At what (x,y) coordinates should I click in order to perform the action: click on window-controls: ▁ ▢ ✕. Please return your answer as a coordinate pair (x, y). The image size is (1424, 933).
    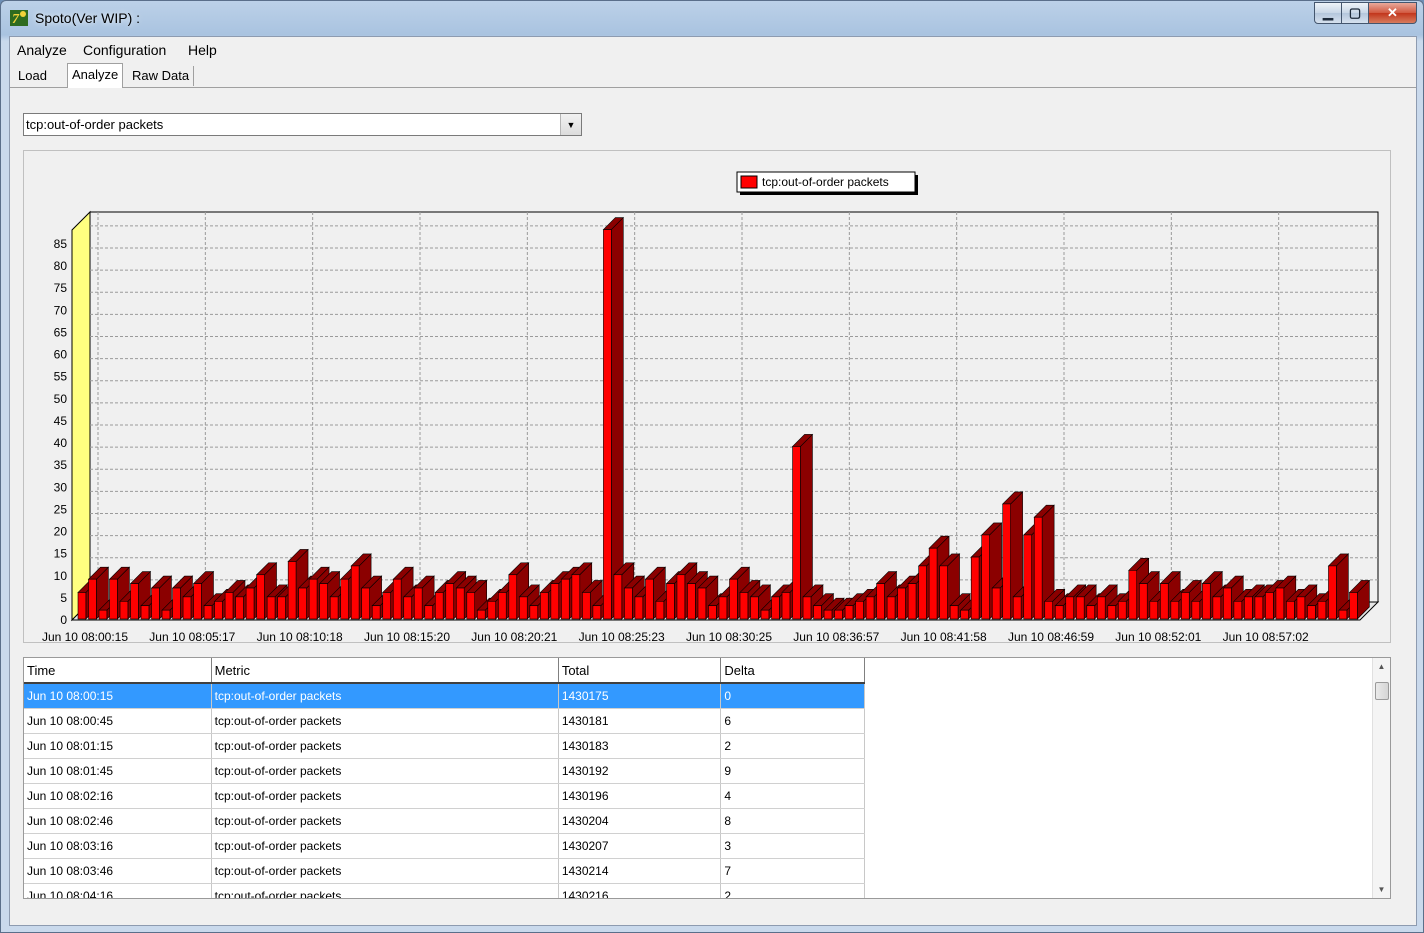
    Looking at the image, I should click on (1365, 13).